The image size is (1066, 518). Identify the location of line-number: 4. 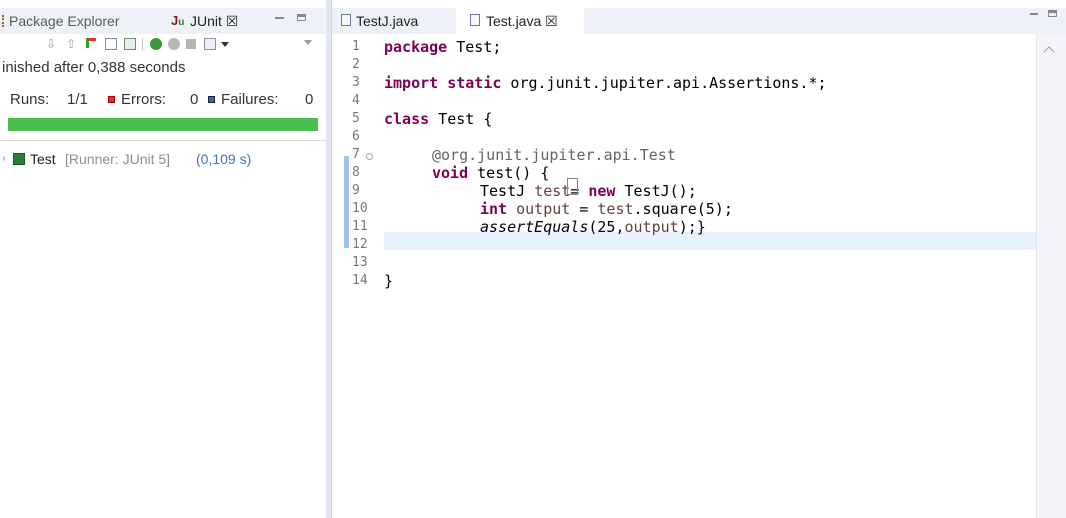
(356, 100).